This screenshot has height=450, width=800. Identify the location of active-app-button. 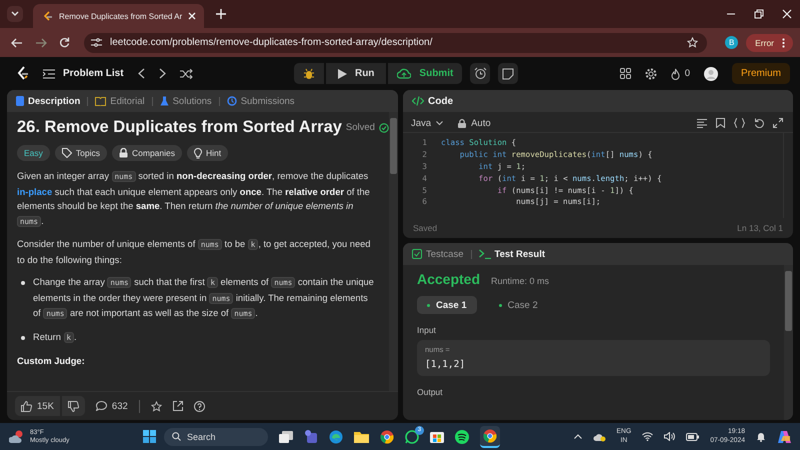
(490, 437).